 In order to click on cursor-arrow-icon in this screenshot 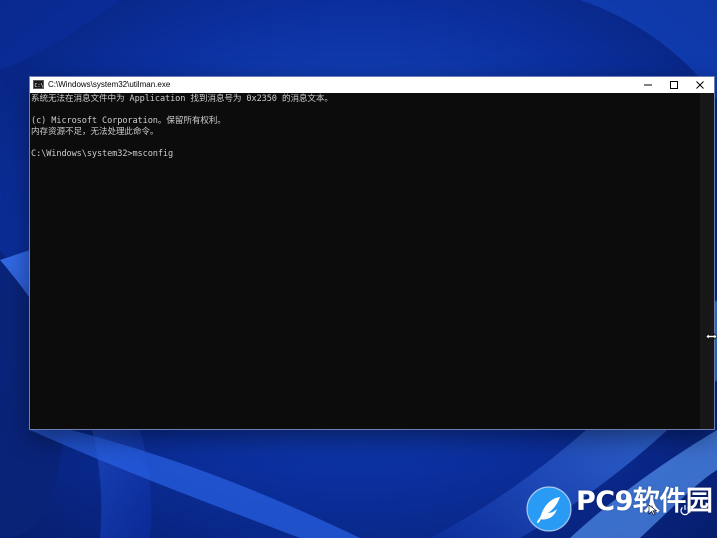, I will do `click(653, 510)`.